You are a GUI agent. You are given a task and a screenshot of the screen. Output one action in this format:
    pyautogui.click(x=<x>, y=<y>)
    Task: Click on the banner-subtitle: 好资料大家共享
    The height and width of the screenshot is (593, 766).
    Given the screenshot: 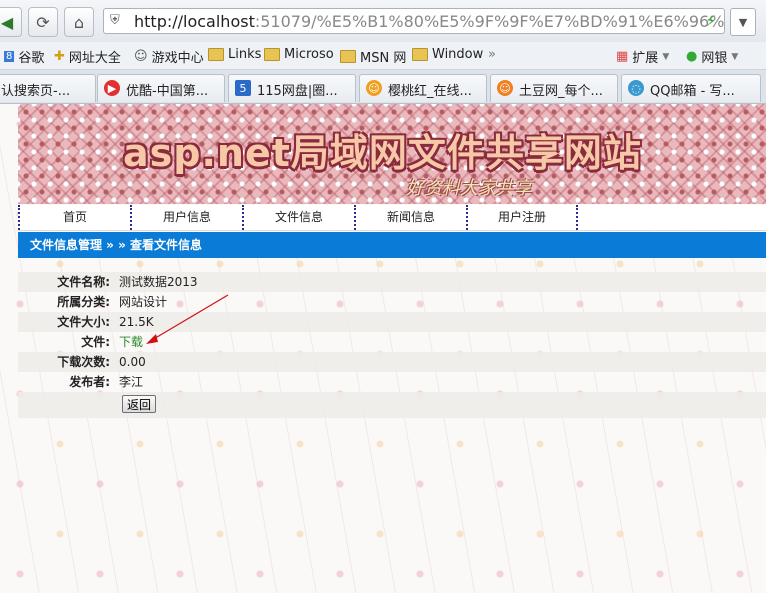 What is the action you would take?
    pyautogui.click(x=469, y=188)
    